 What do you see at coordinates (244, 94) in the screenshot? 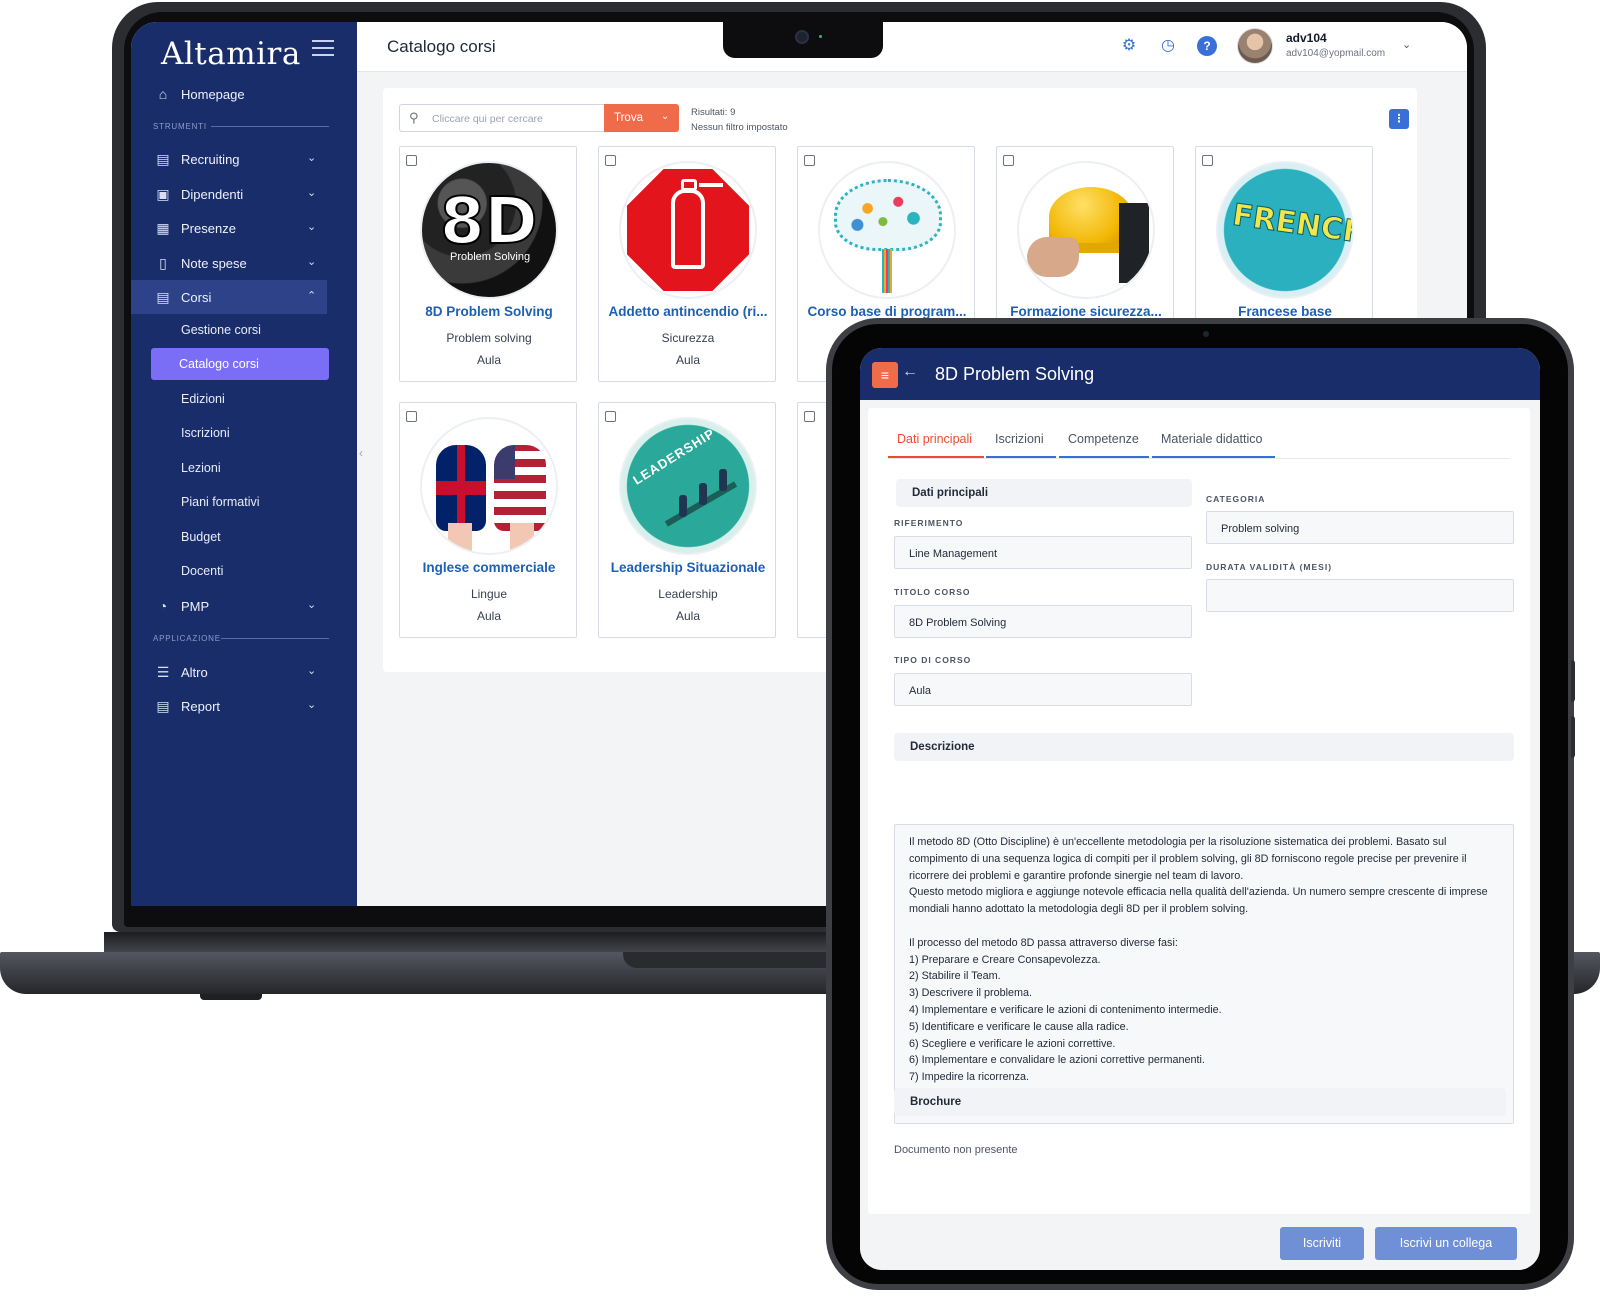
I see `sidebar-item-homepage: ⌂ Homepage` at bounding box center [244, 94].